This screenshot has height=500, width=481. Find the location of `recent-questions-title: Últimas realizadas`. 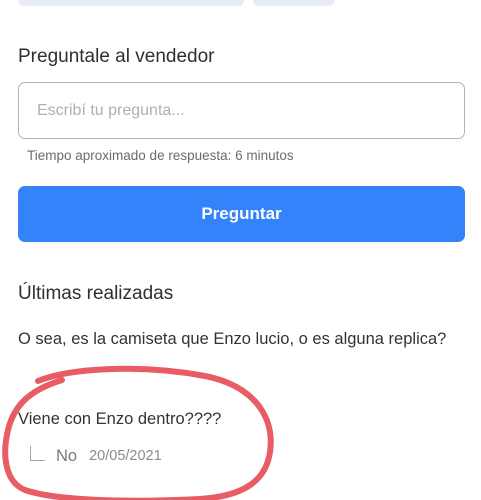

recent-questions-title: Últimas realizadas is located at coordinates (96, 293).